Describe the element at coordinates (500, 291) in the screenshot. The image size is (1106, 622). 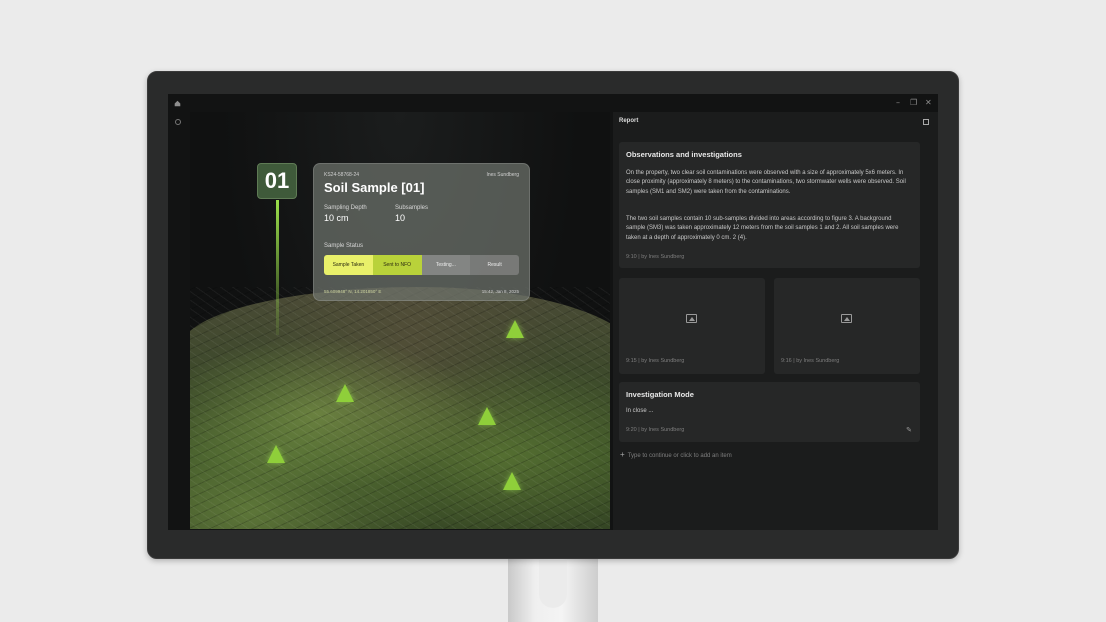
I see `sample-date: 15:42, Jan 8, 2025` at that location.